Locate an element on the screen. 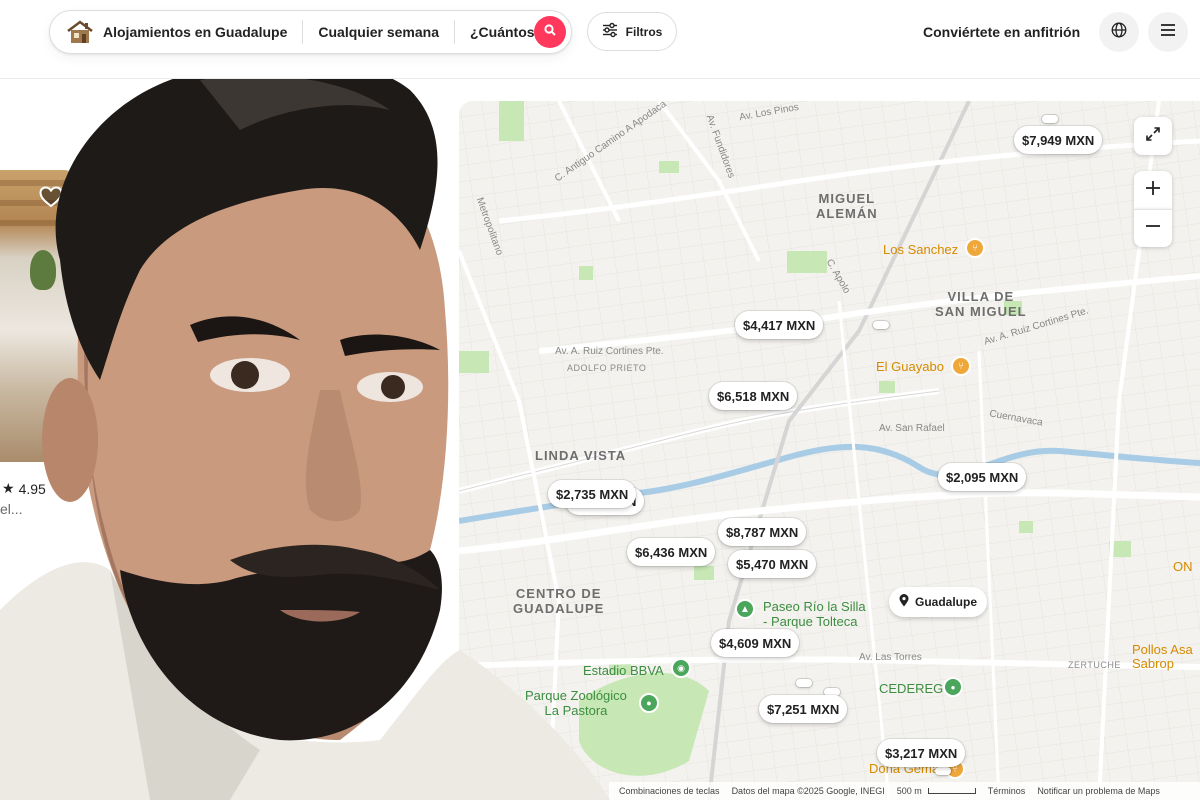 This screenshot has height=800, width=1200. person-ear is located at coordinates (70, 440).